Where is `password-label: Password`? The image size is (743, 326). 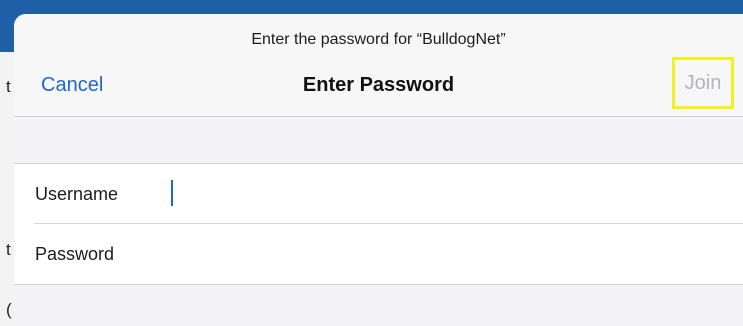 password-label: Password is located at coordinates (75, 254).